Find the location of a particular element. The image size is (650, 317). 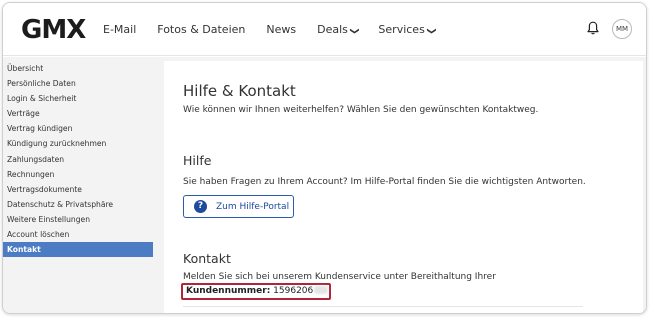

page-title: Hilfe & Kontakt is located at coordinates (239, 91).